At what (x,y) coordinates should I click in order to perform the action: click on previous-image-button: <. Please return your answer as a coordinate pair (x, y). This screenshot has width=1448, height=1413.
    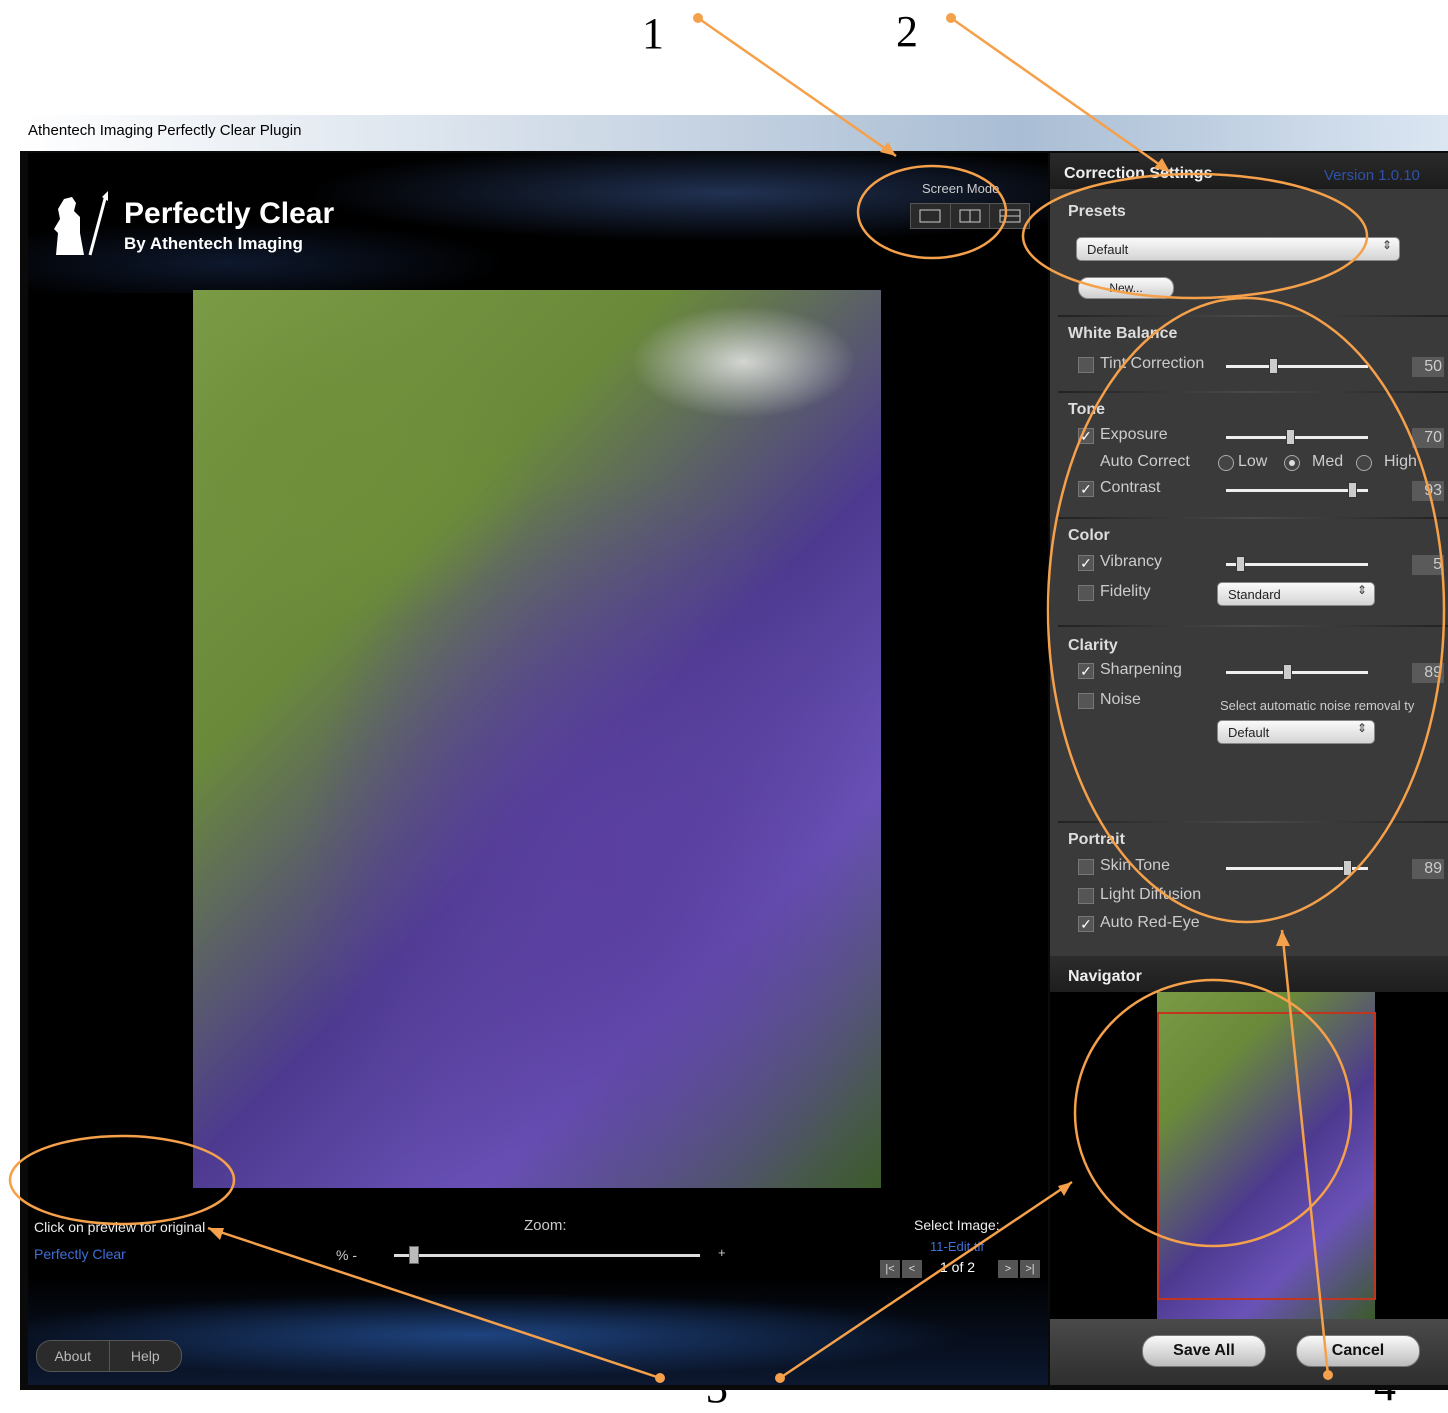
    Looking at the image, I should click on (912, 1269).